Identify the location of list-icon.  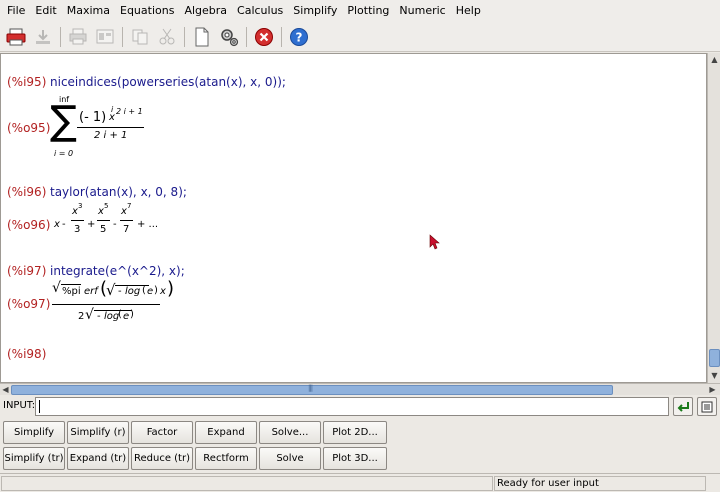
(707, 406).